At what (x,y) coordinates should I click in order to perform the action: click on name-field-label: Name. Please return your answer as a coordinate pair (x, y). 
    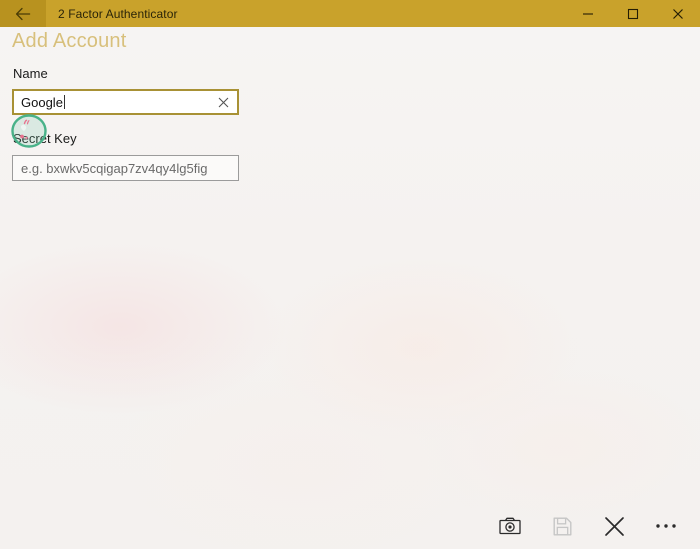
    Looking at the image, I should click on (30, 73).